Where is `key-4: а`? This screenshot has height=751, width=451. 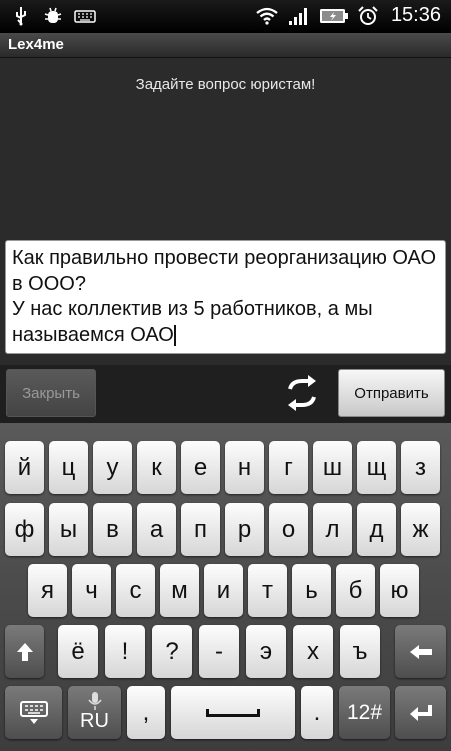
key-4: а is located at coordinates (156, 529).